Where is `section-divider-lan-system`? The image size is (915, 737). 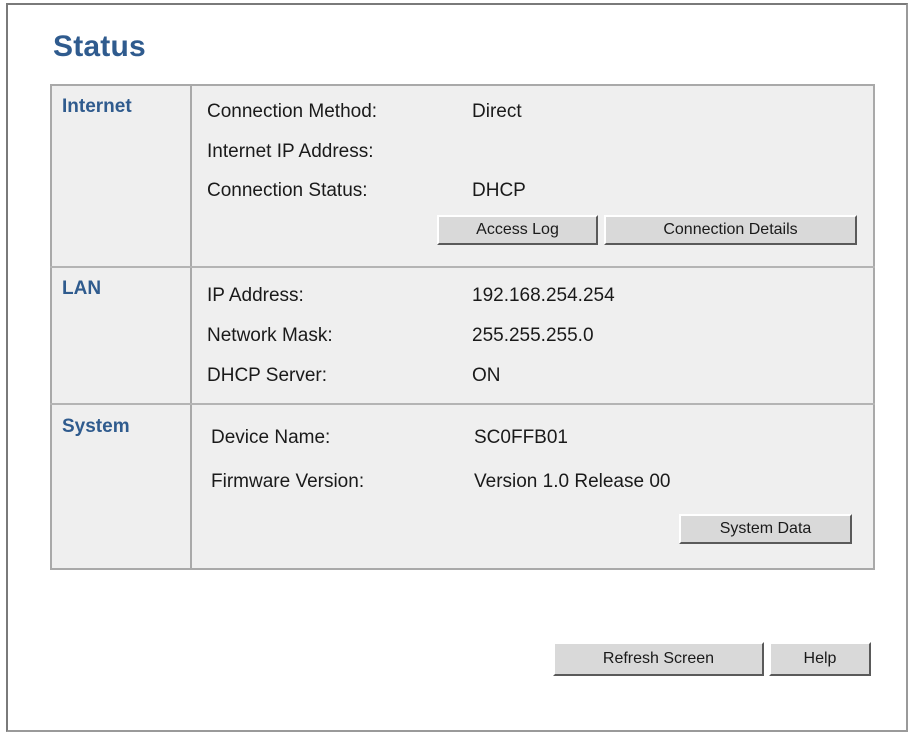 section-divider-lan-system is located at coordinates (462, 404).